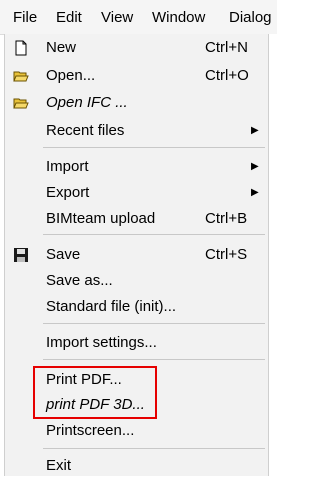 This screenshot has height=478, width=320. What do you see at coordinates (25, 18) in the screenshot?
I see `menu-file: File` at bounding box center [25, 18].